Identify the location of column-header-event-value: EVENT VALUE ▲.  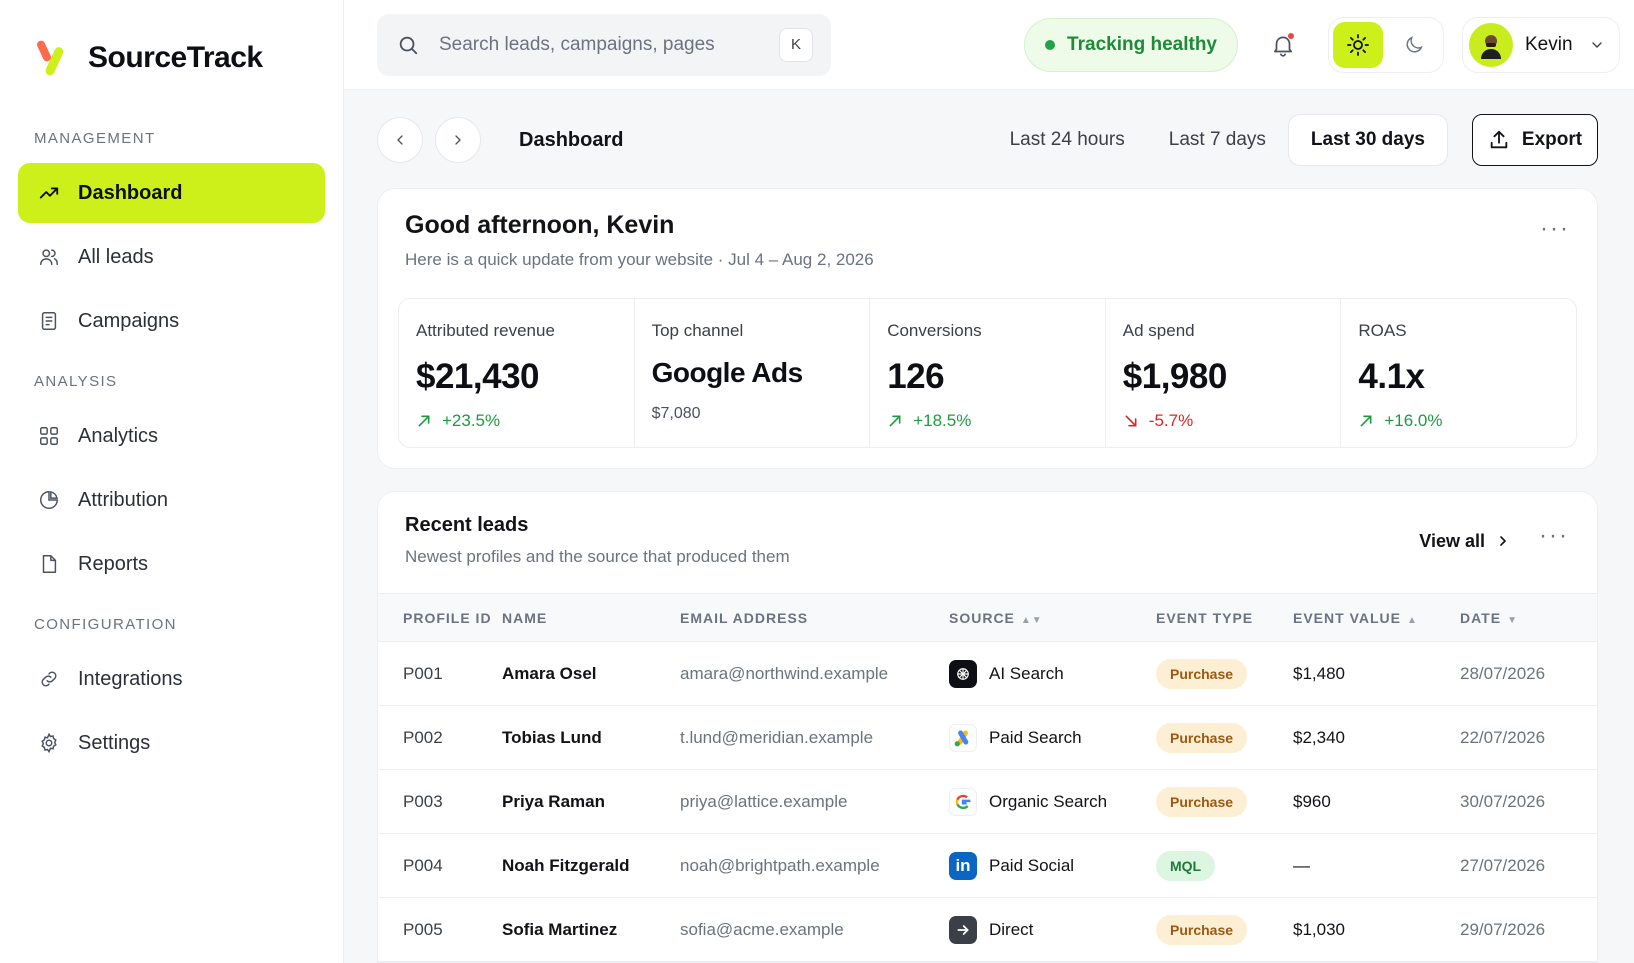
(1376, 618).